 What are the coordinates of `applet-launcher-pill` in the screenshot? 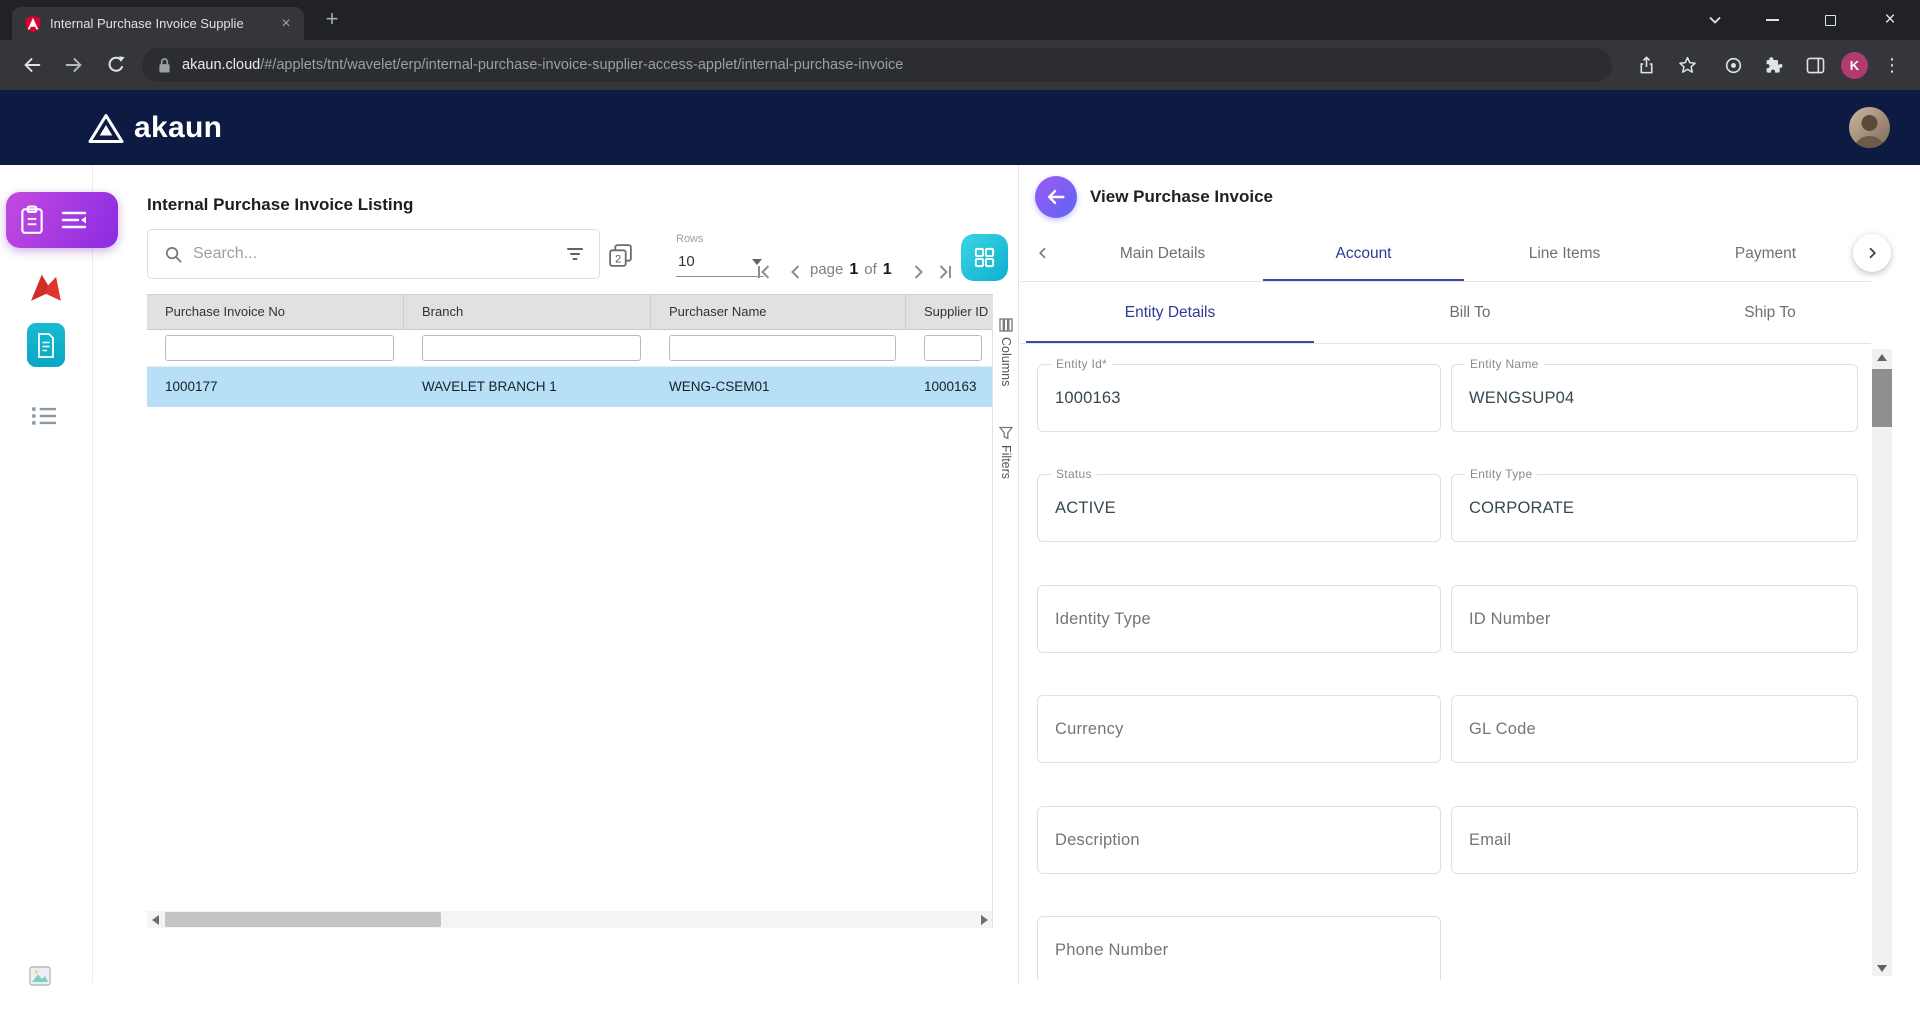 It's located at (62, 220).